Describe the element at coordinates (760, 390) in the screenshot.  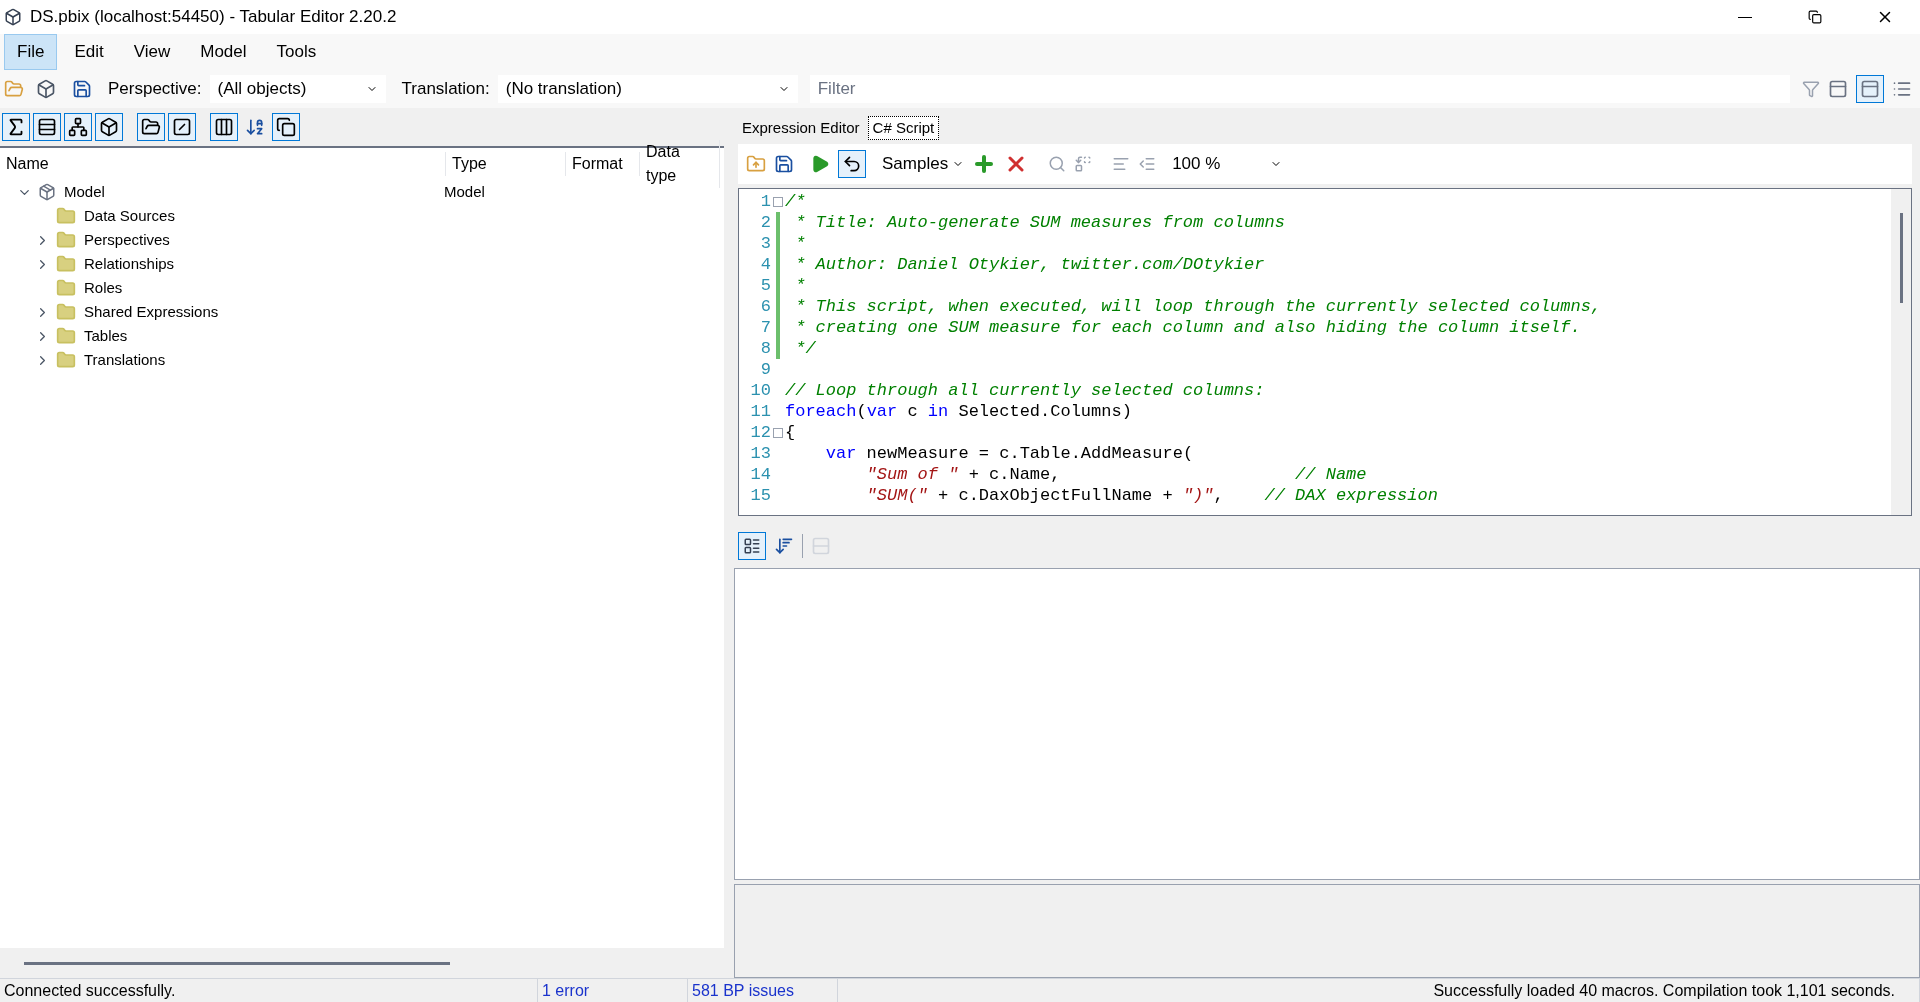
I see `line-number: 10` at that location.